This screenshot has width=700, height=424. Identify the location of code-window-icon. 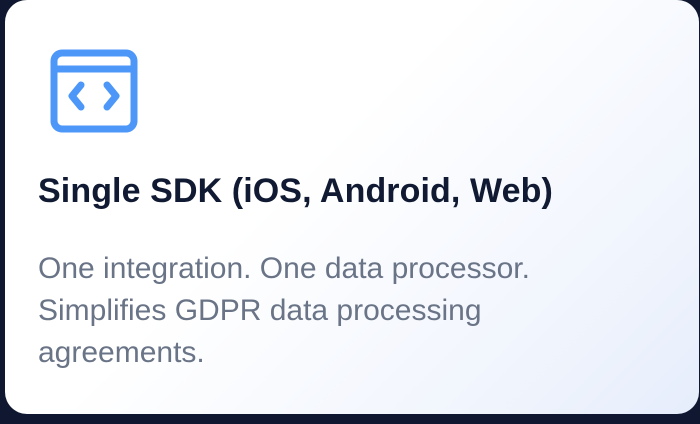
(94, 91).